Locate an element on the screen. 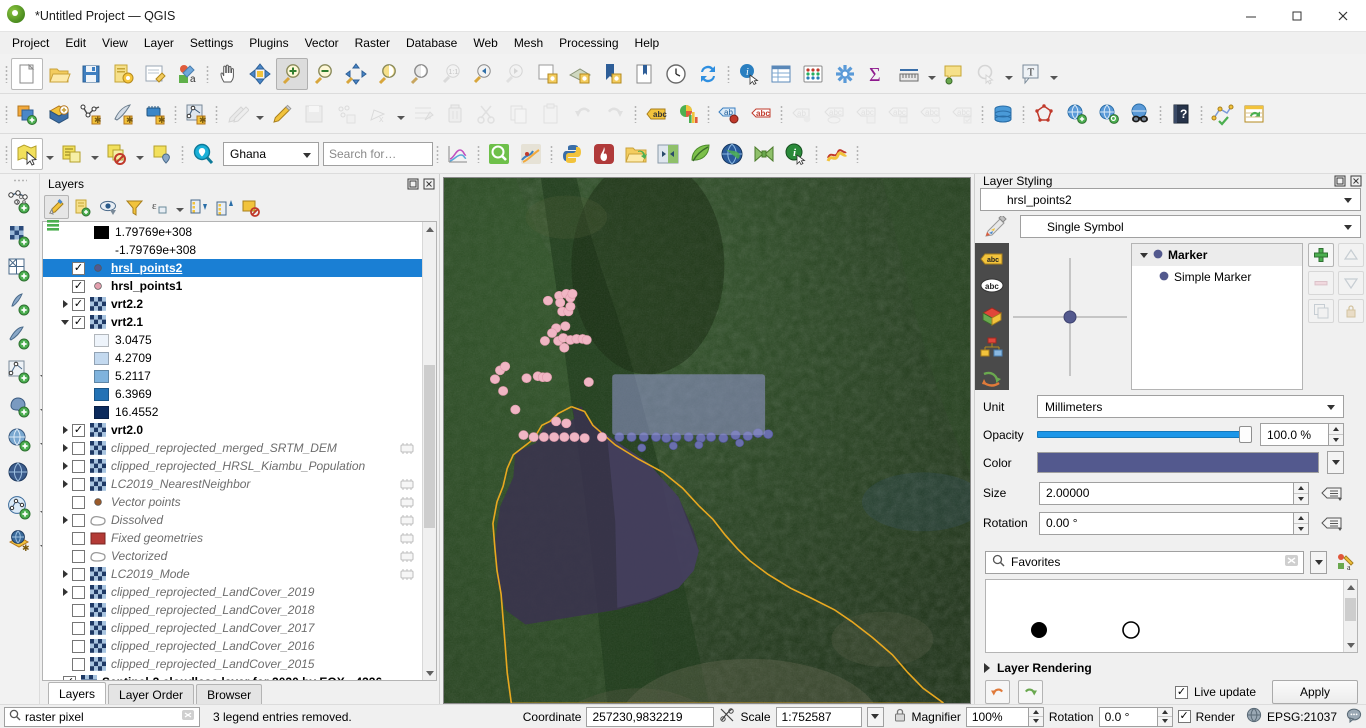 This screenshot has height=728, width=1366. add-wfs-layer-icon is located at coordinates (20, 508).